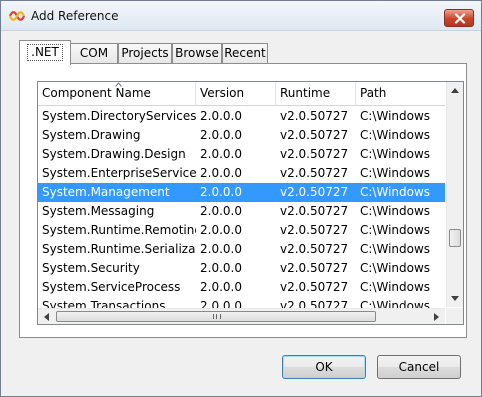 This screenshot has height=397, width=482. I want to click on horizontal-scrollbar, so click(241, 316).